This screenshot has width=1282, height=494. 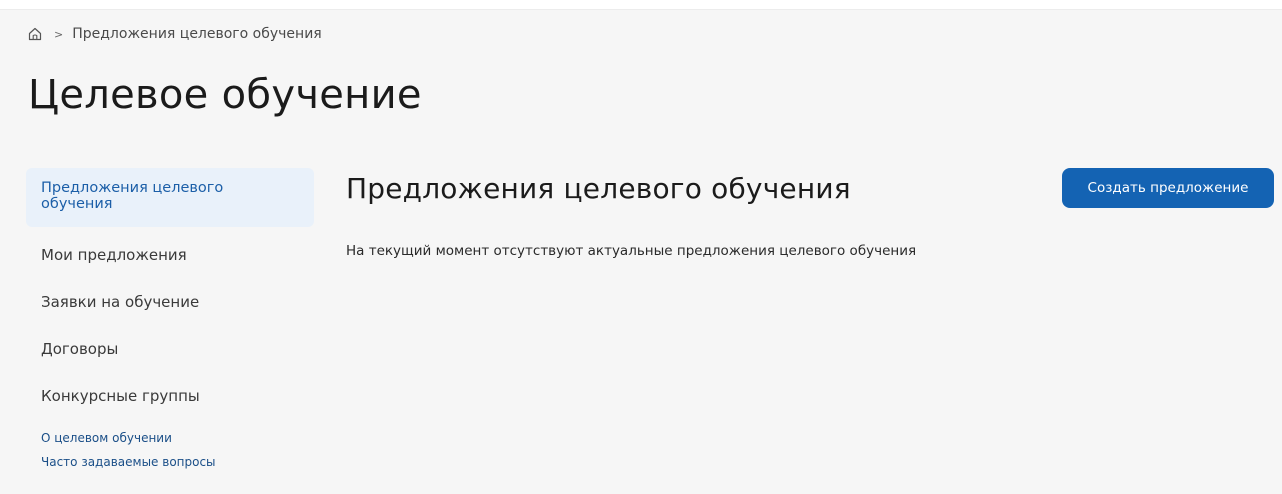 I want to click on sidebar-item-label: Предложения целевого обучения, so click(x=132, y=196).